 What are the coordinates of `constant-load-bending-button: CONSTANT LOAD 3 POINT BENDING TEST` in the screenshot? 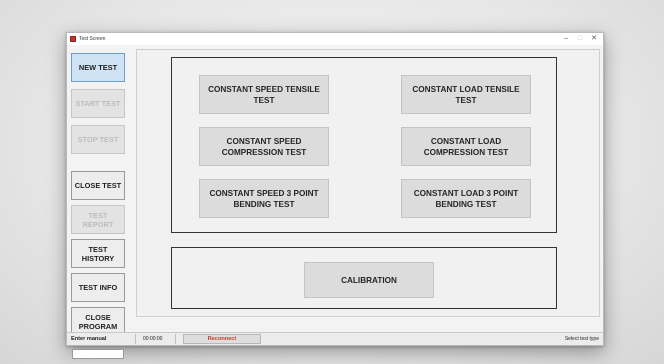 It's located at (466, 198).